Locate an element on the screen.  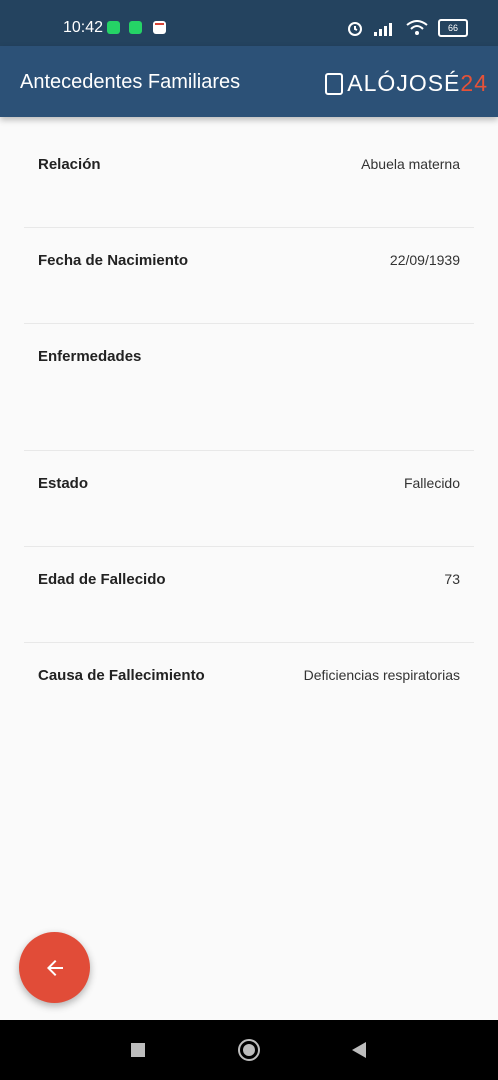
brand-name: ALÓJOSÉ is located at coordinates (404, 83).